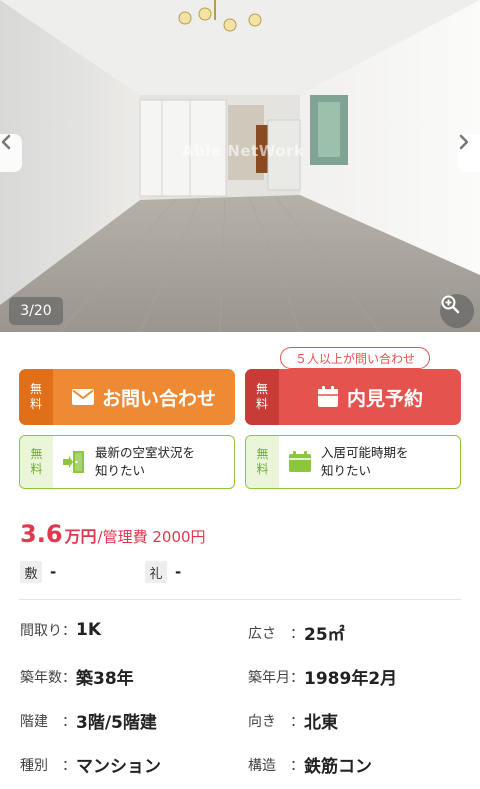 The height and width of the screenshot is (789, 480). Describe the element at coordinates (178, 572) in the screenshot. I see `key-money-value: -` at that location.